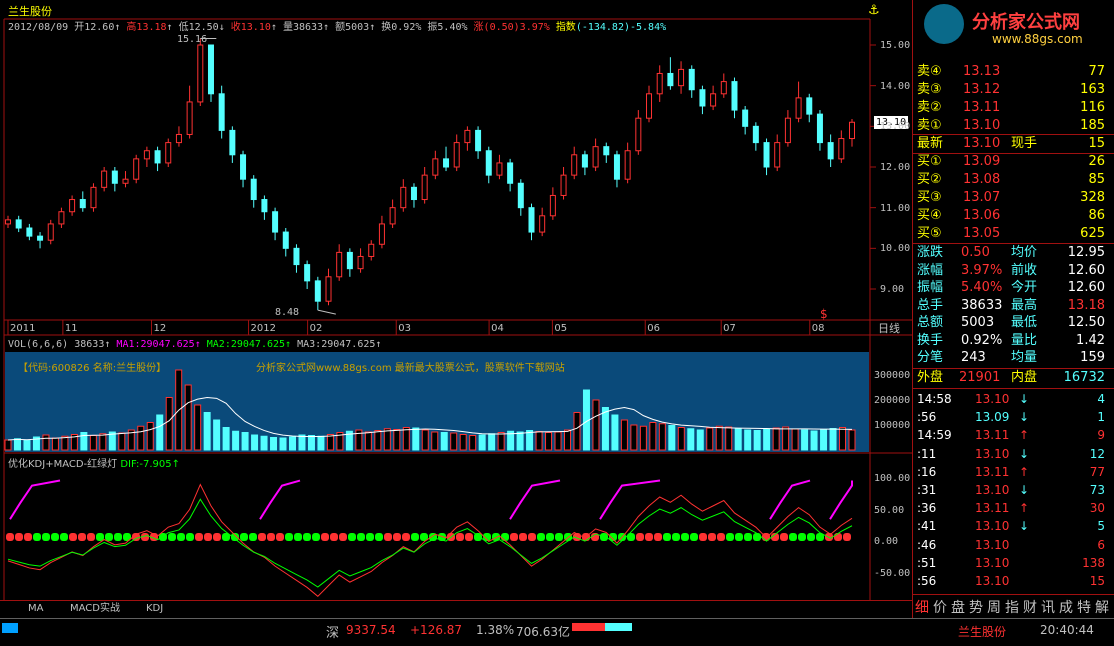 The image size is (1114, 646). What do you see at coordinates (1013, 545) in the screenshot?
I see `tick-row: :46 13.10 6` at bounding box center [1013, 545].